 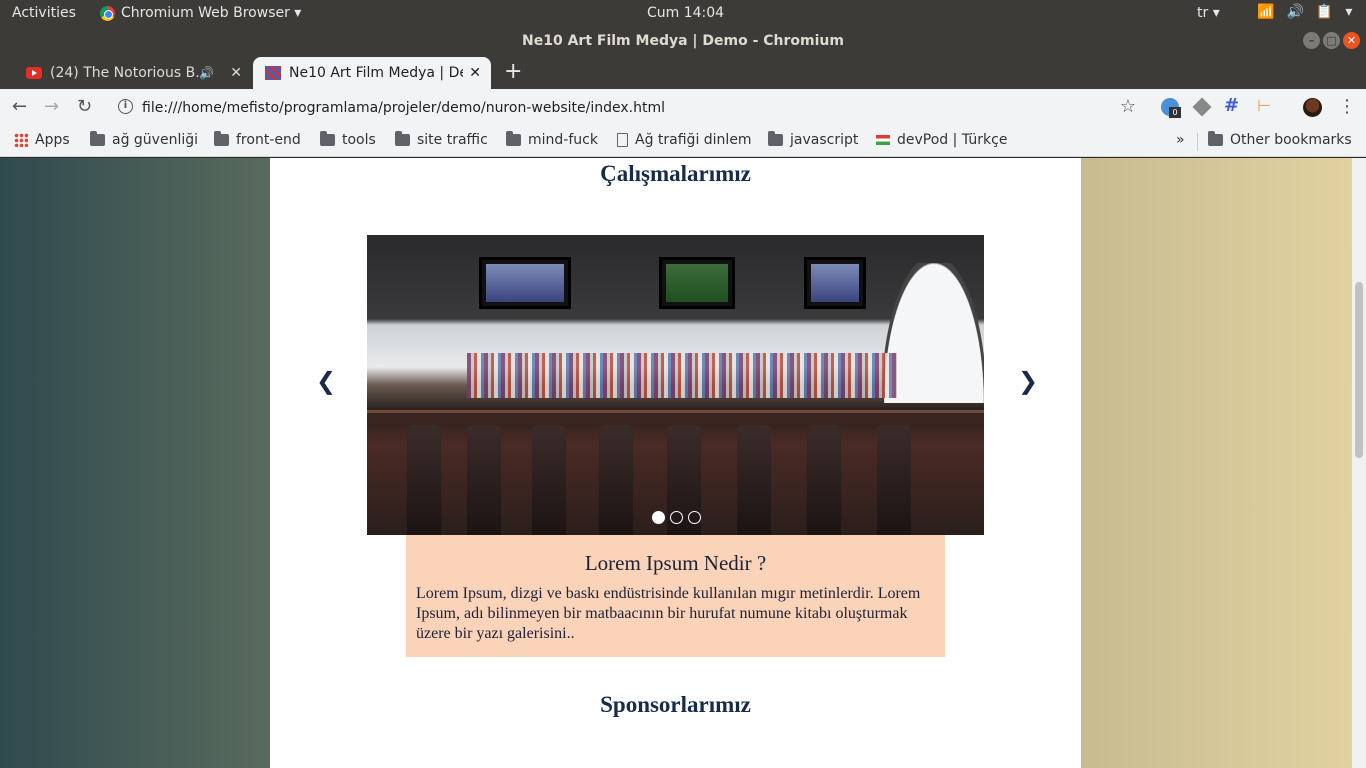 What do you see at coordinates (19, 106) in the screenshot?
I see `back-button: ←` at bounding box center [19, 106].